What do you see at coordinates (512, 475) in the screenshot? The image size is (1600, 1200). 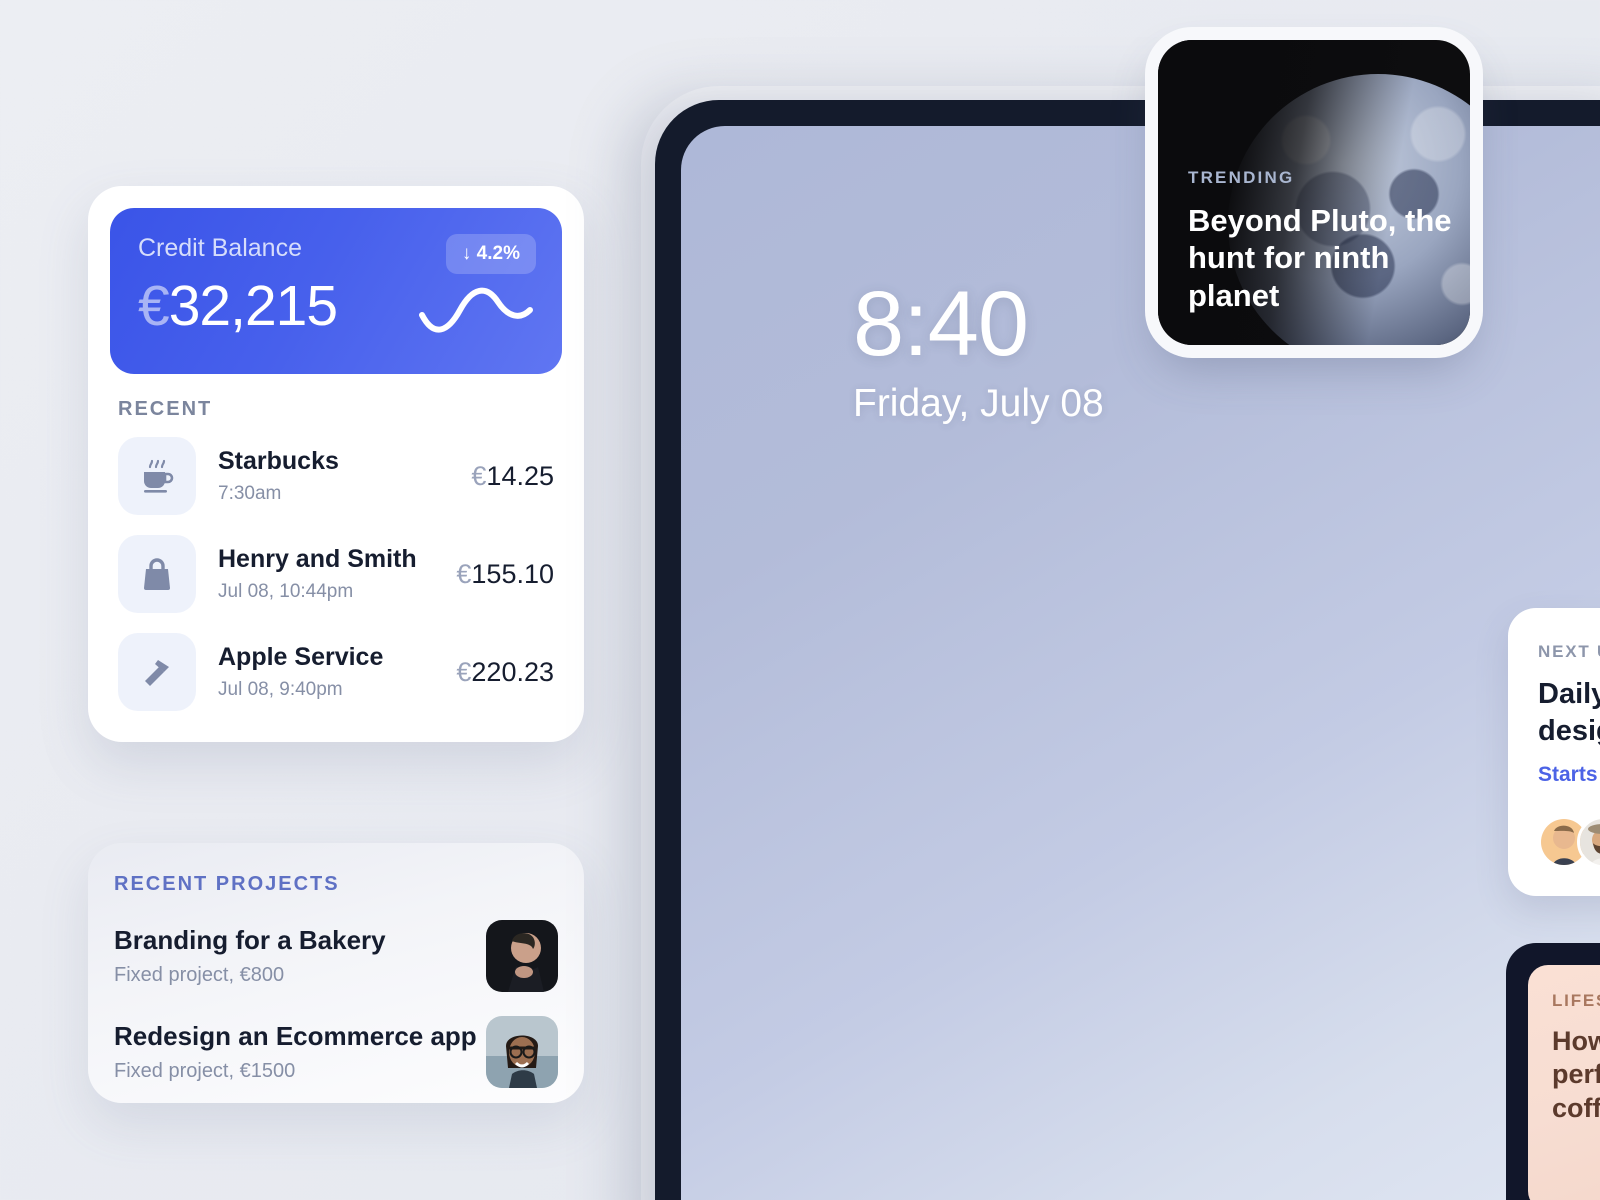 I see `transaction-amount: €14.25` at bounding box center [512, 475].